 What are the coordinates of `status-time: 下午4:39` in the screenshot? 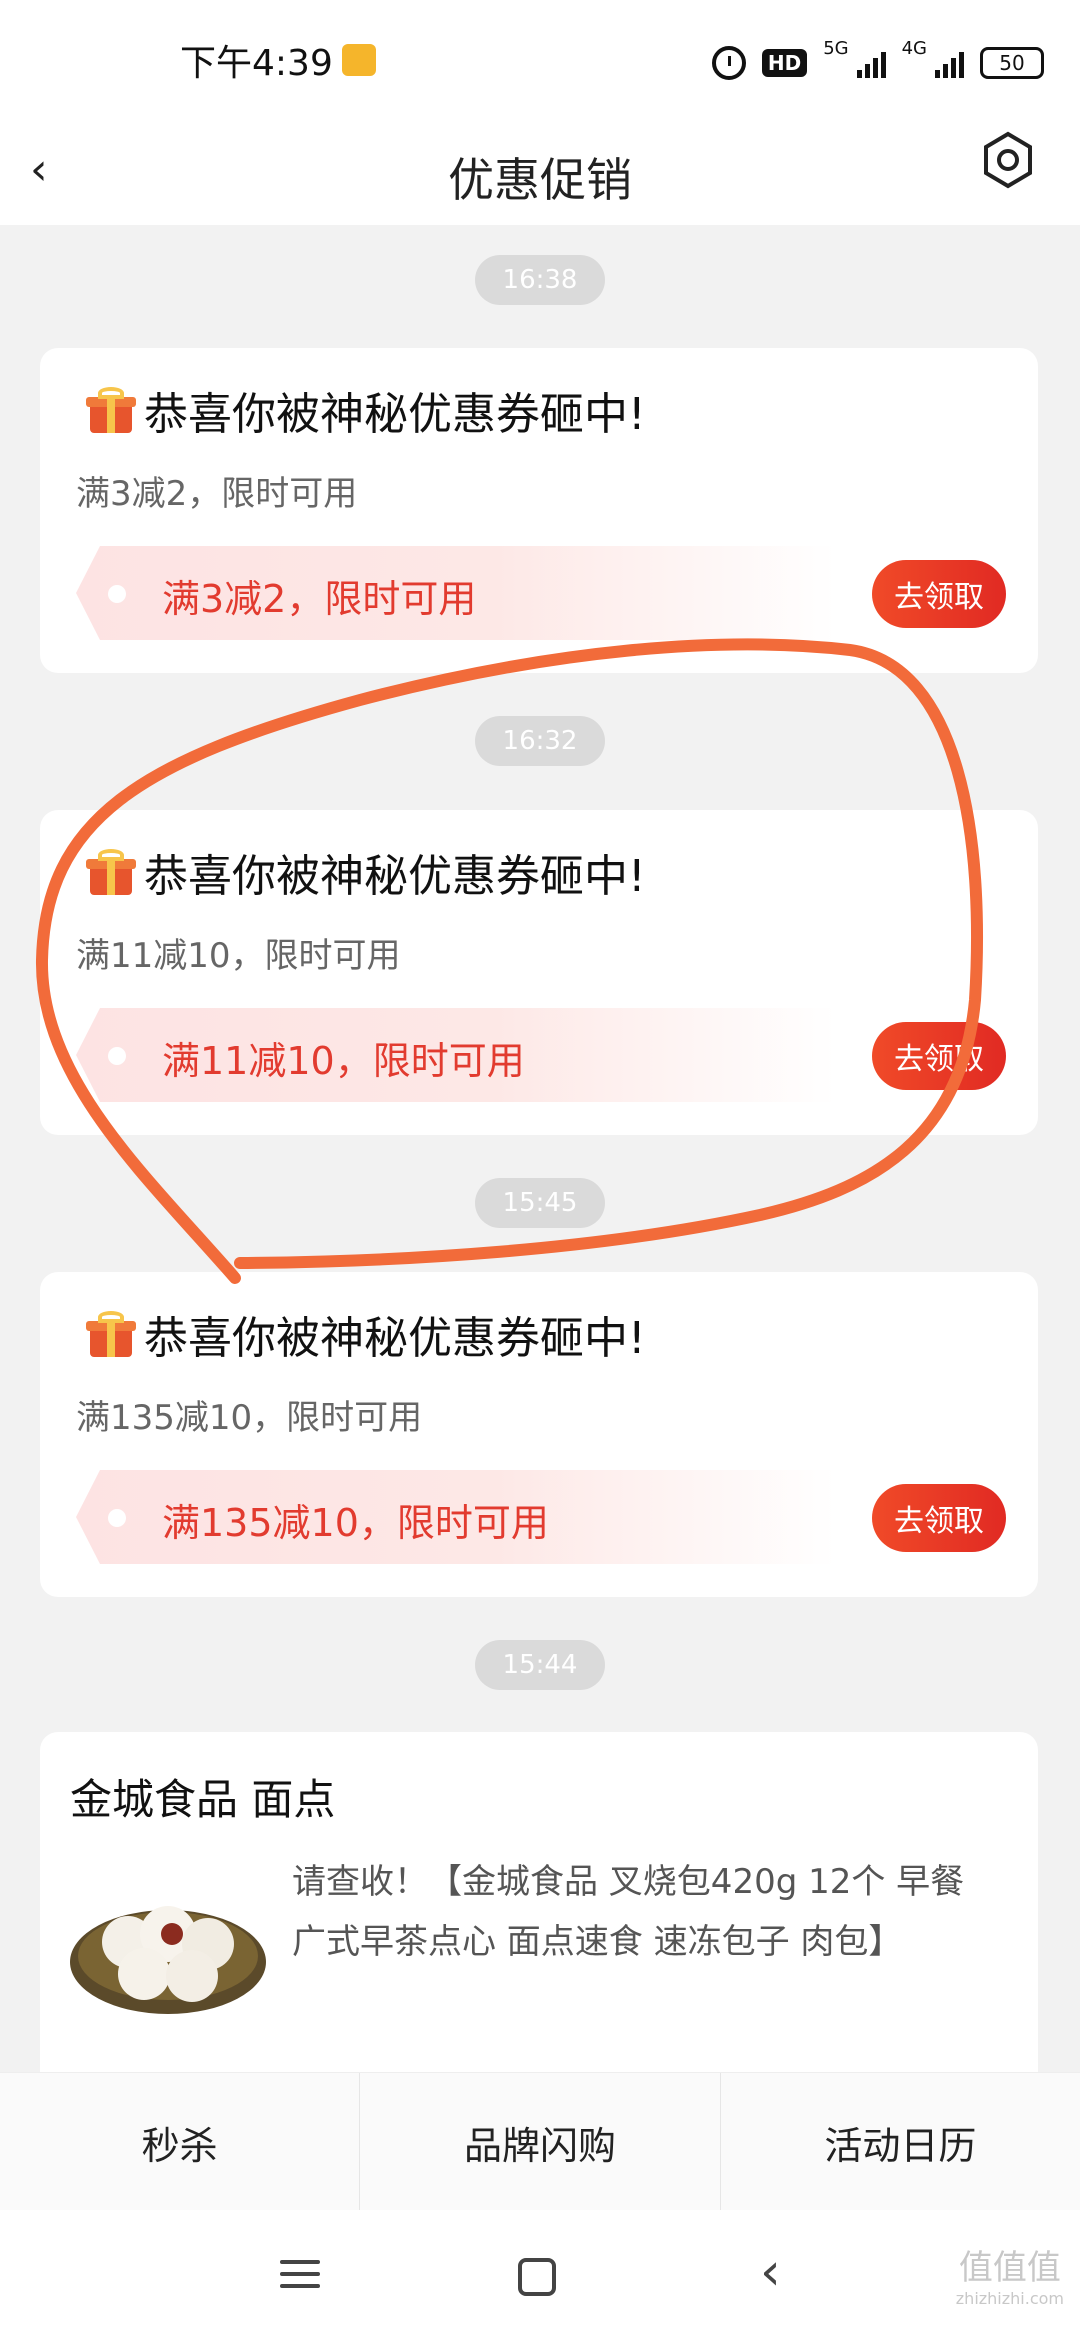 It's located at (256, 63).